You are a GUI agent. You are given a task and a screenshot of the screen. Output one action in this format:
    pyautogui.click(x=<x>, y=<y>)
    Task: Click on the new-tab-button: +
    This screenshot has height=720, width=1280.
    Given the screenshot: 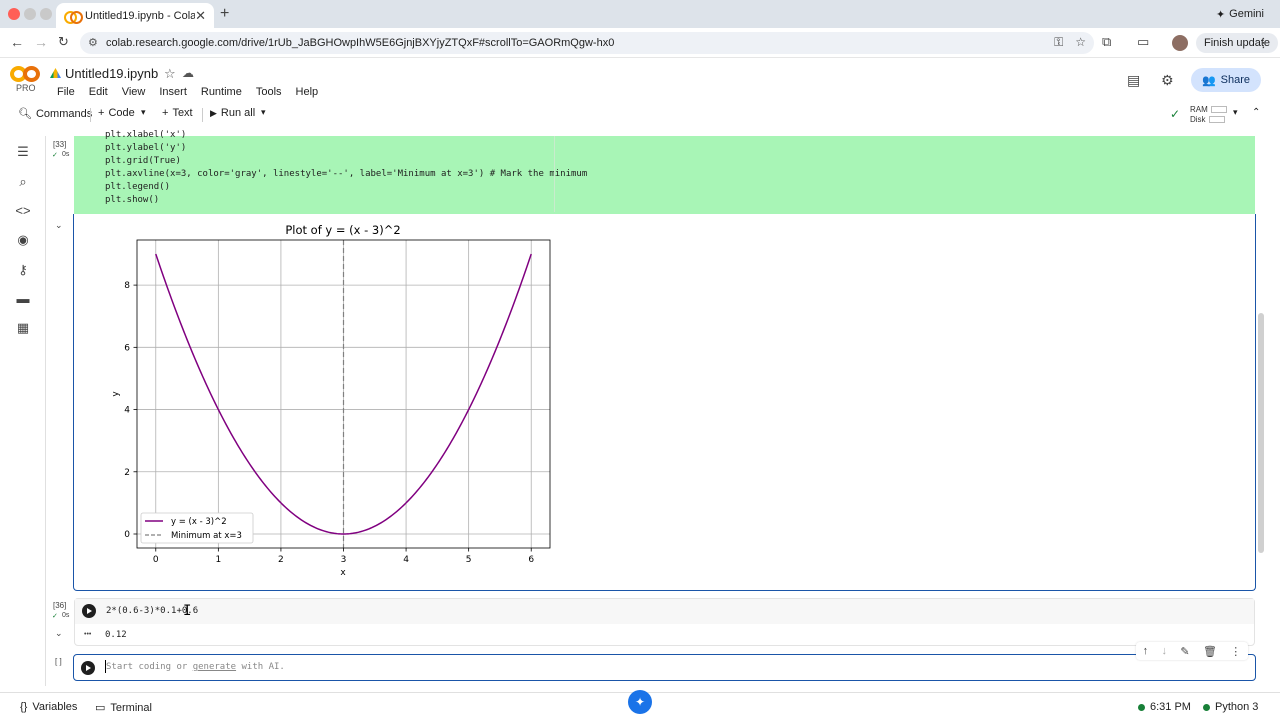 What is the action you would take?
    pyautogui.click(x=224, y=14)
    